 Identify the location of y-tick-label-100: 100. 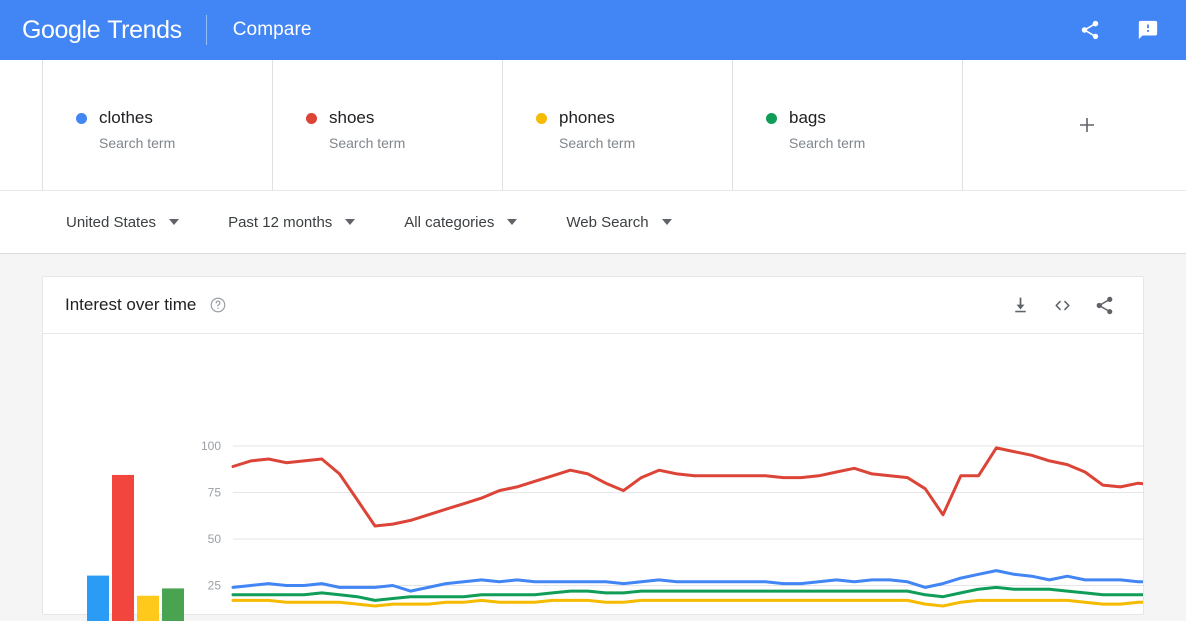
(211, 446).